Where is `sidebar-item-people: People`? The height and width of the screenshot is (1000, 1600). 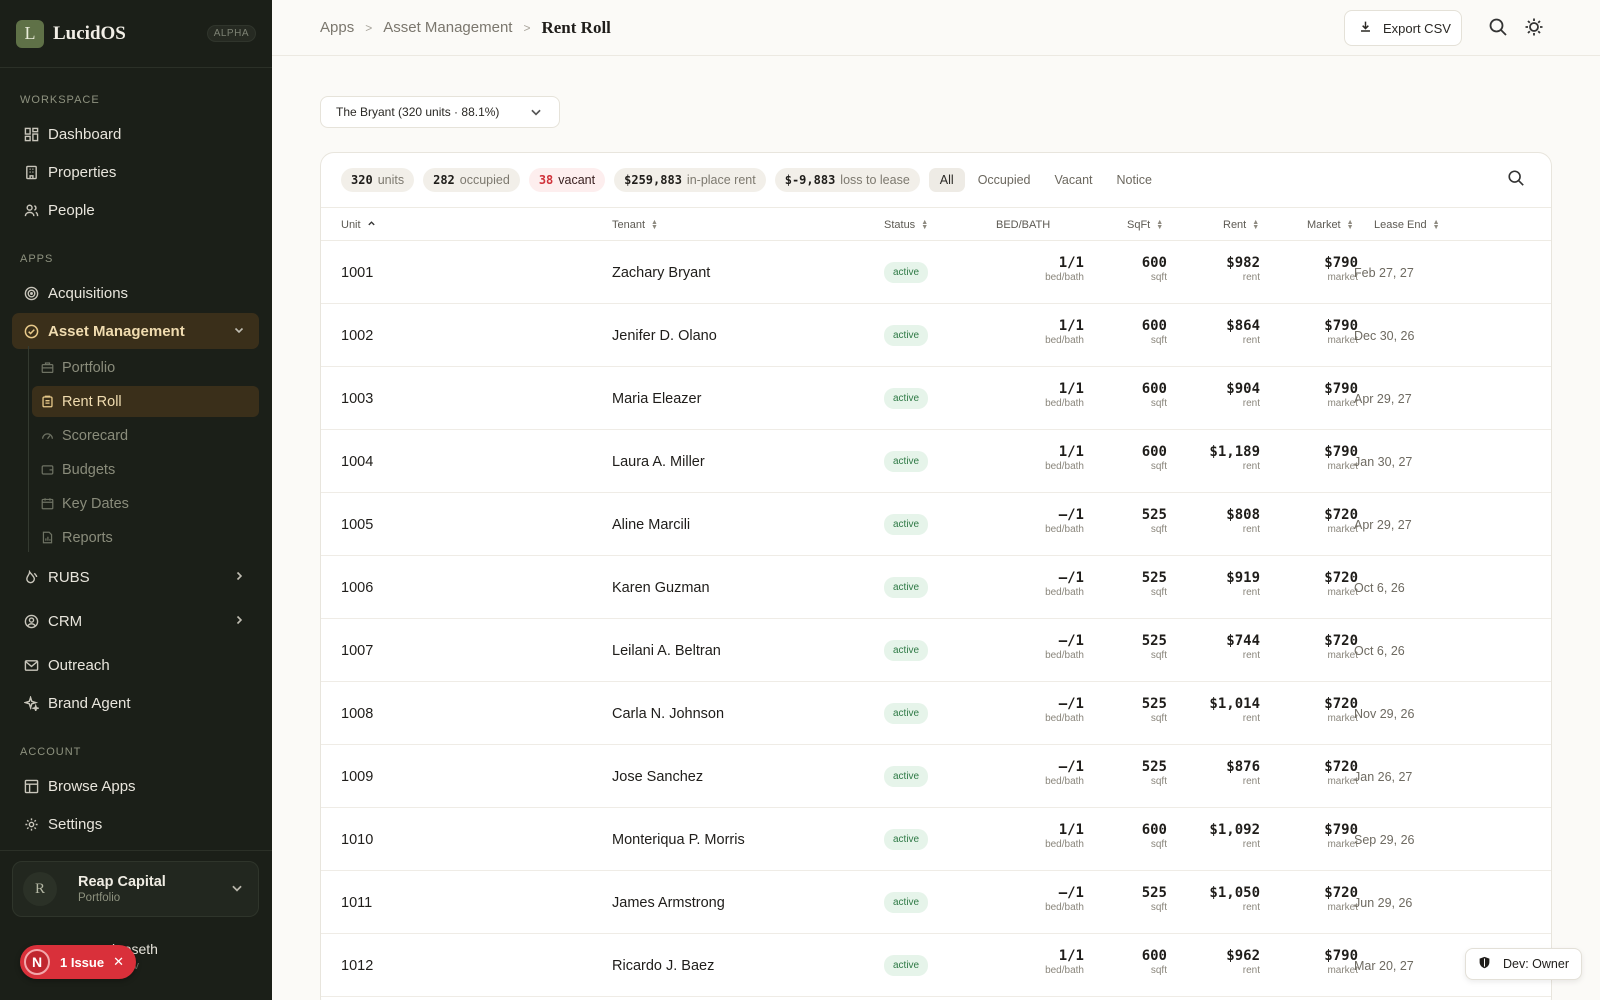 sidebar-item-people: People is located at coordinates (135, 210).